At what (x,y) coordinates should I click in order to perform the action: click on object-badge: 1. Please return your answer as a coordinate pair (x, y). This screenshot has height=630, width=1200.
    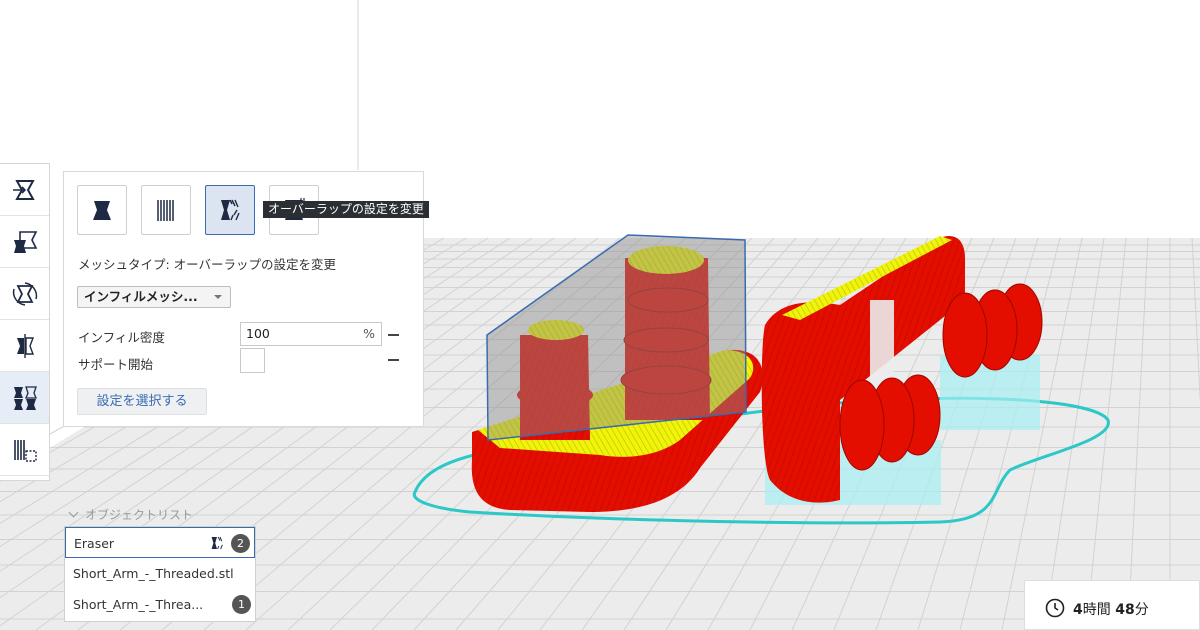
    Looking at the image, I should click on (241, 604).